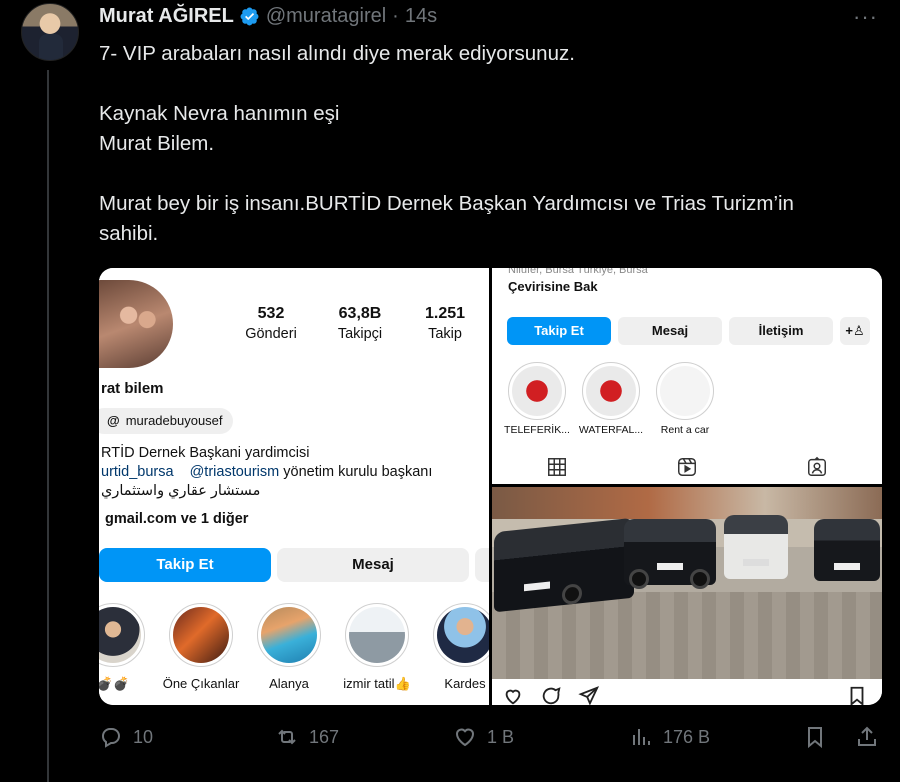 This screenshot has height=782, width=900. I want to click on profile-tabs, so click(687, 467).